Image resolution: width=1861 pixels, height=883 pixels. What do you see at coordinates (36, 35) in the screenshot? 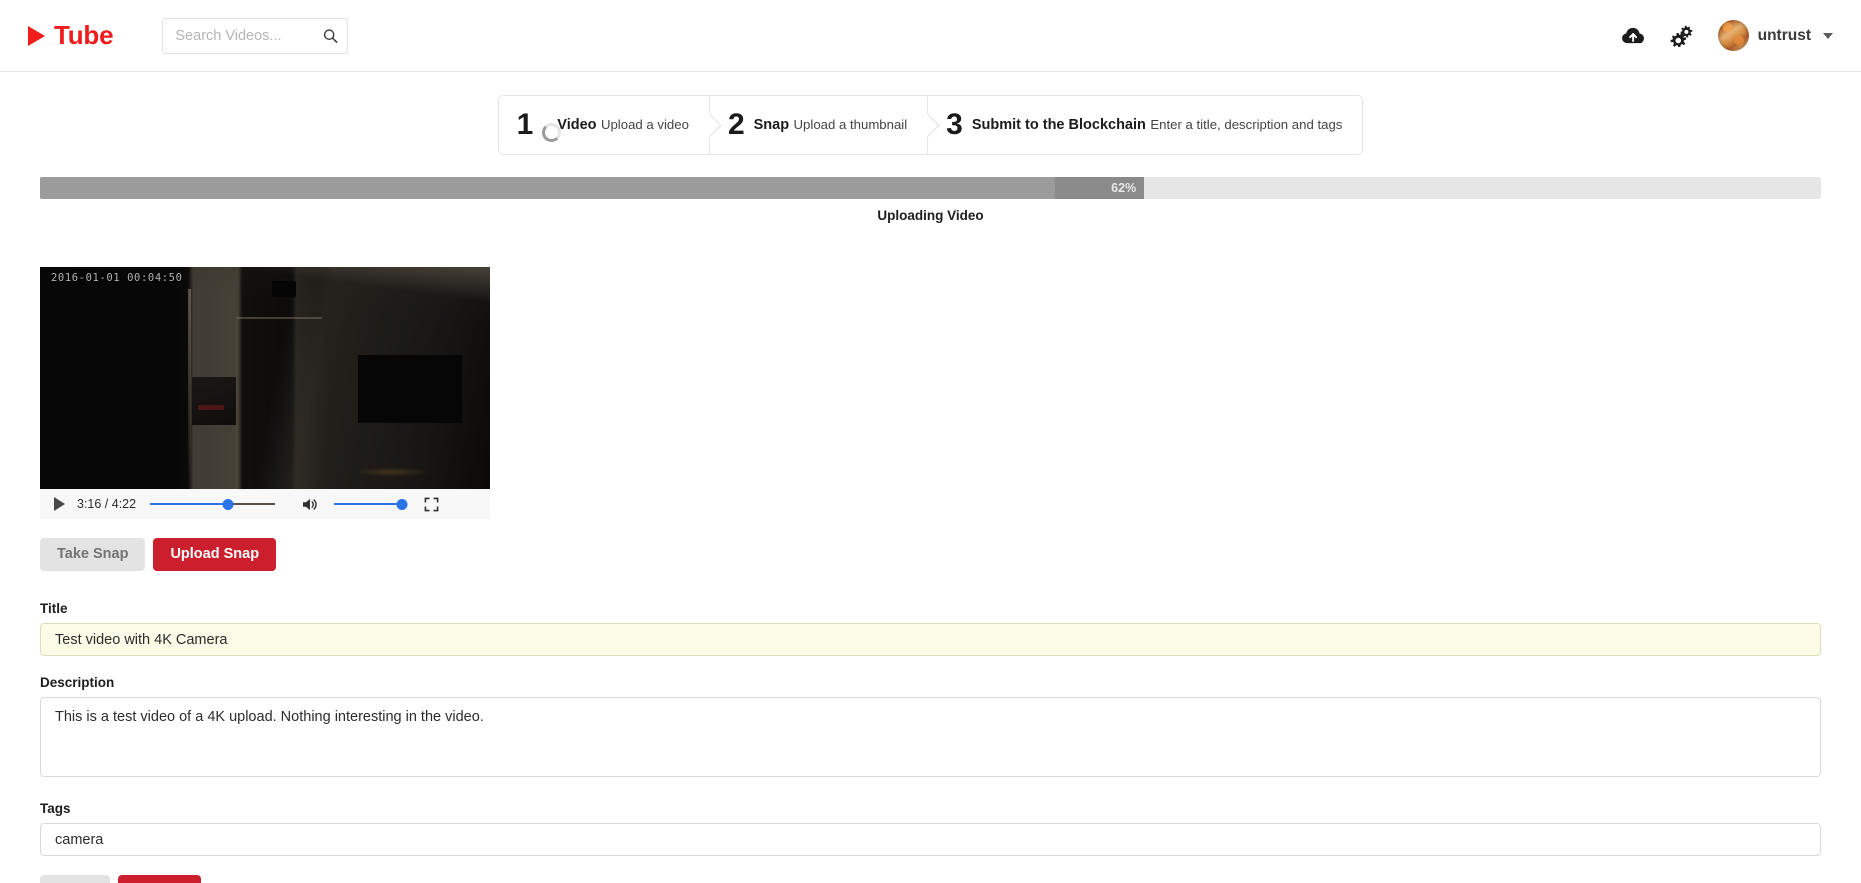
I see `play-triangle-icon` at bounding box center [36, 35].